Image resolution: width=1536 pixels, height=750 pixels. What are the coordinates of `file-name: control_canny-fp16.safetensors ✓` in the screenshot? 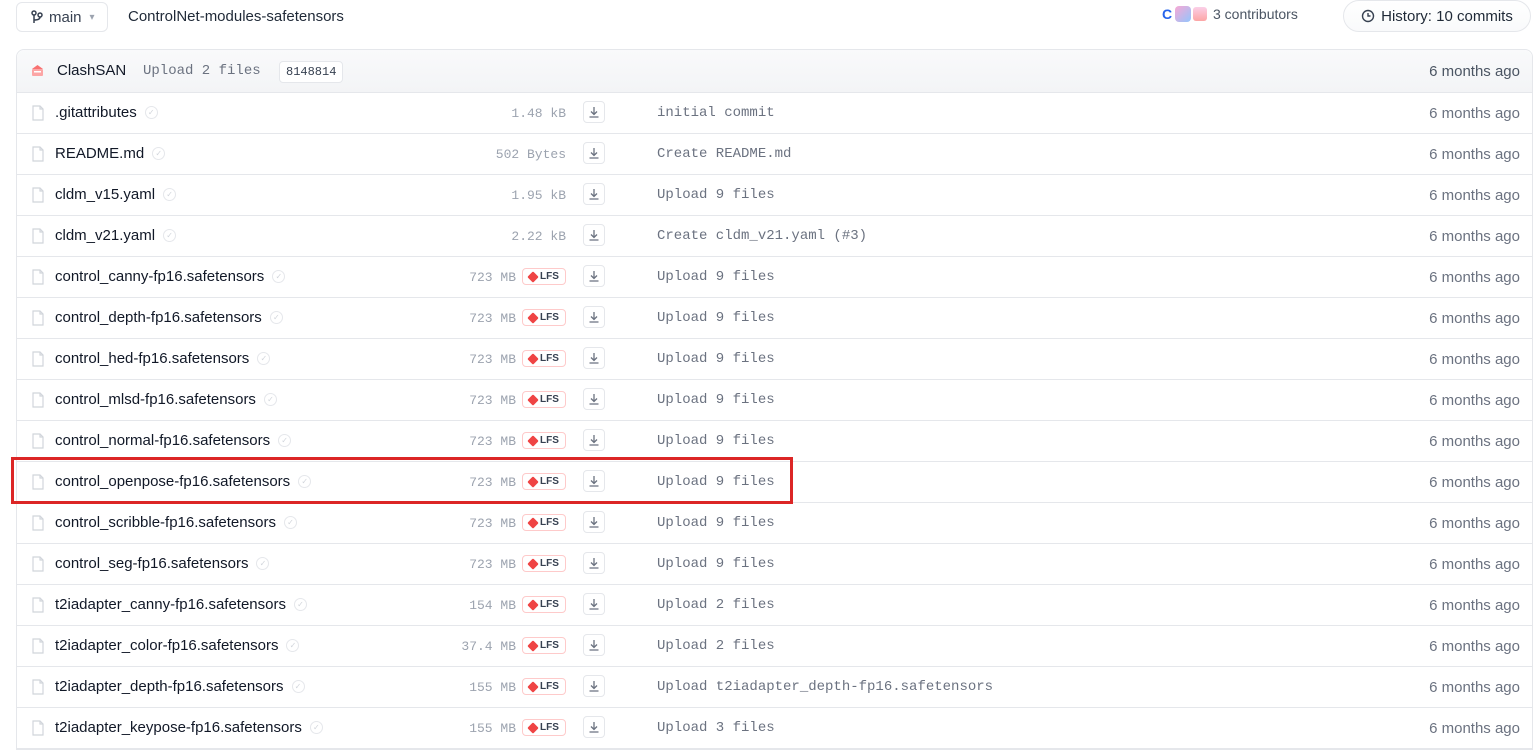 It's located at (170, 276).